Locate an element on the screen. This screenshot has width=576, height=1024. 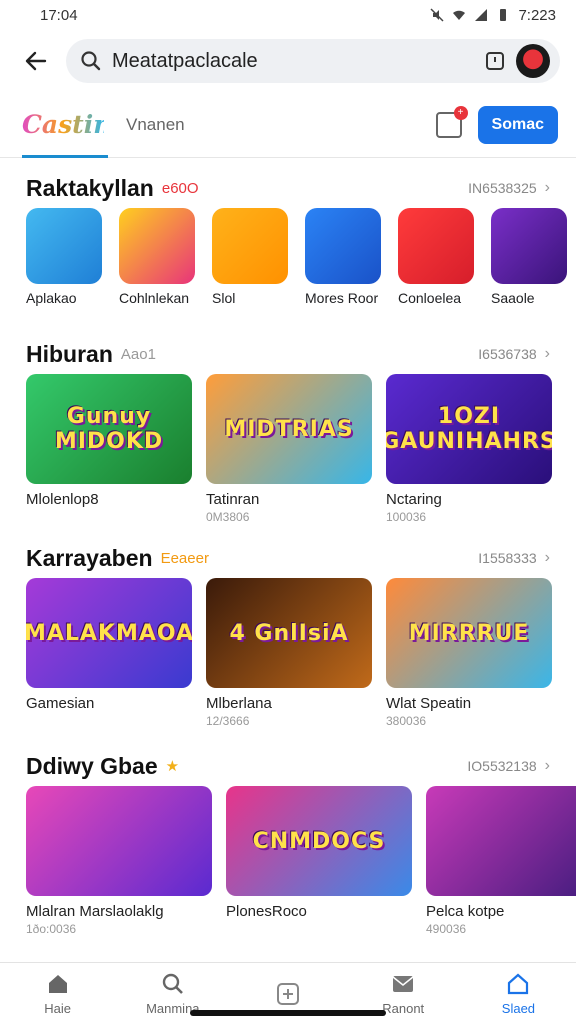
game-card: MIDTRIAS Tatinran 0M3806 is located at coordinates (289, 449).